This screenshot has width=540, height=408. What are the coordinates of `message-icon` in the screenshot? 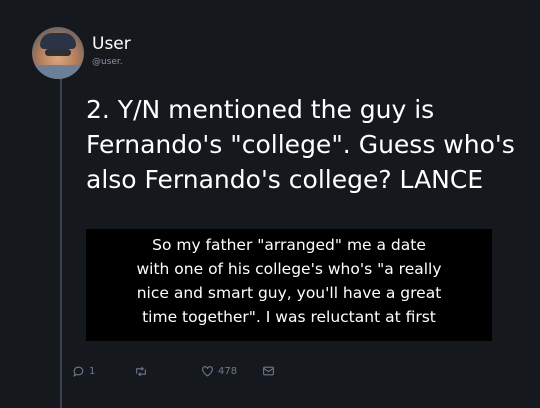 It's located at (268, 371).